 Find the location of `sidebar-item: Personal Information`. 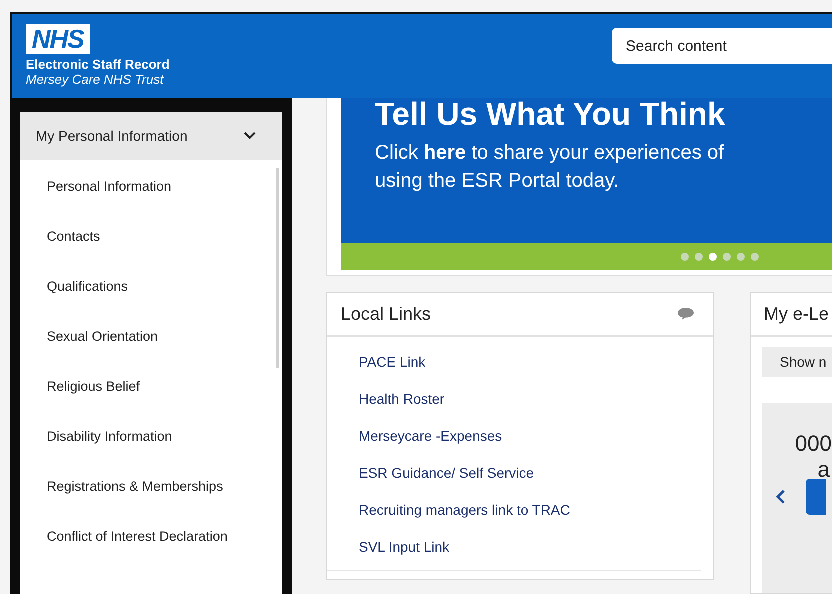

sidebar-item: Personal Information is located at coordinates (152, 185).